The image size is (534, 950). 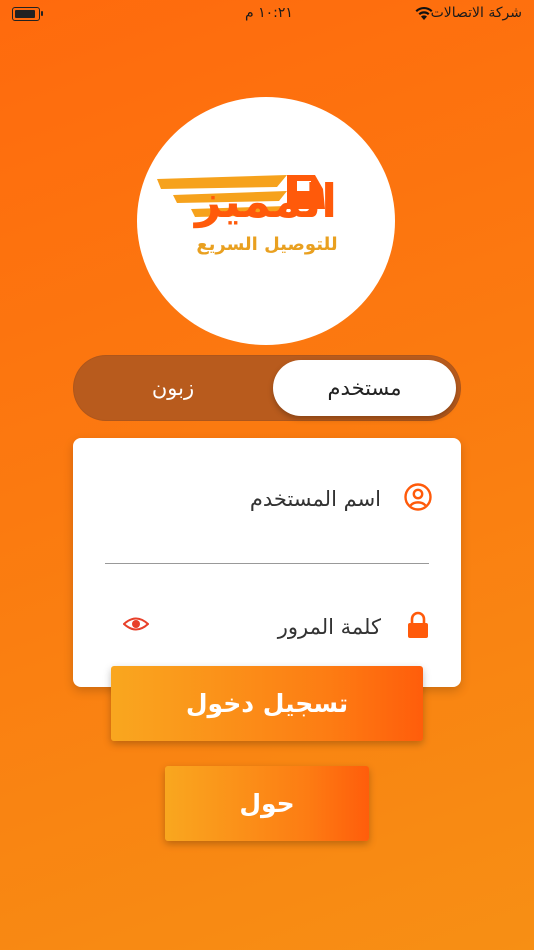 I want to click on clock: ١٠:٢١ م, so click(x=269, y=13).